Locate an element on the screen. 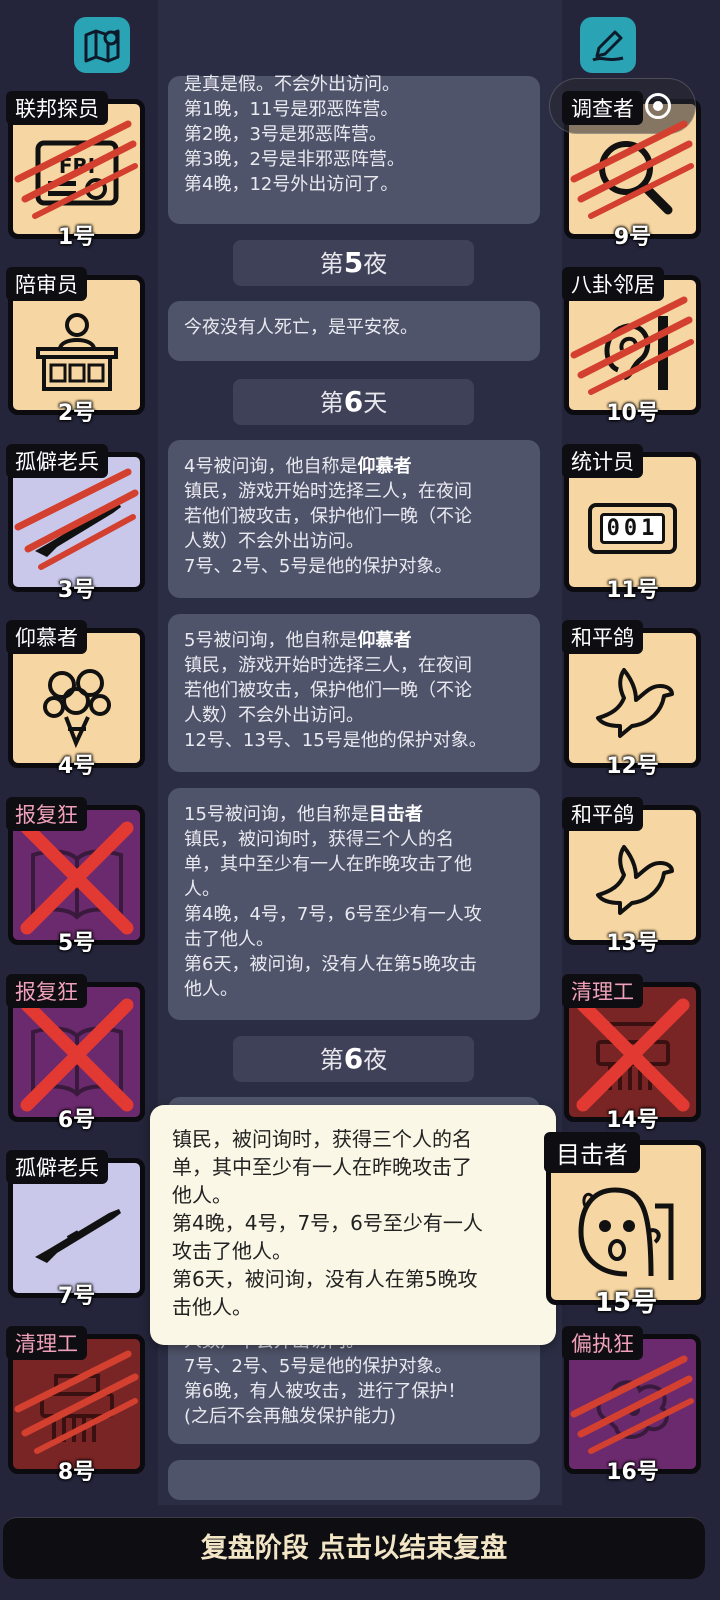  player-card-3: 孤僻老兵 3号 is located at coordinates (75, 523).